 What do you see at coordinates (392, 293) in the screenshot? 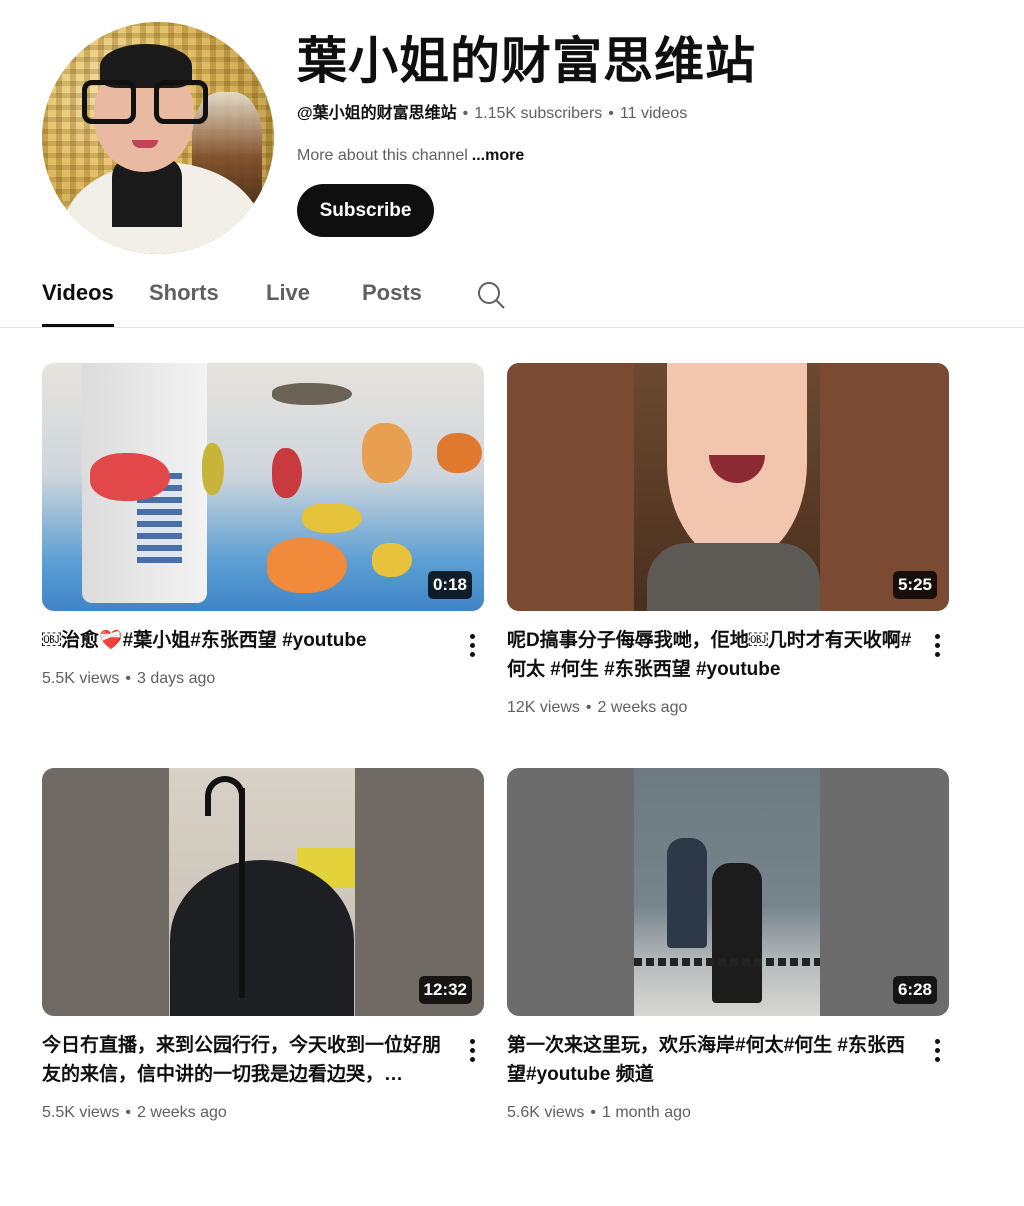
I see `tab-posts: Posts` at bounding box center [392, 293].